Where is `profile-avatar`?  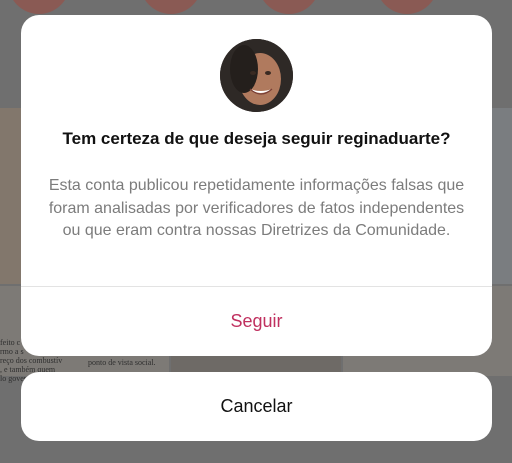
profile-avatar is located at coordinates (256, 75).